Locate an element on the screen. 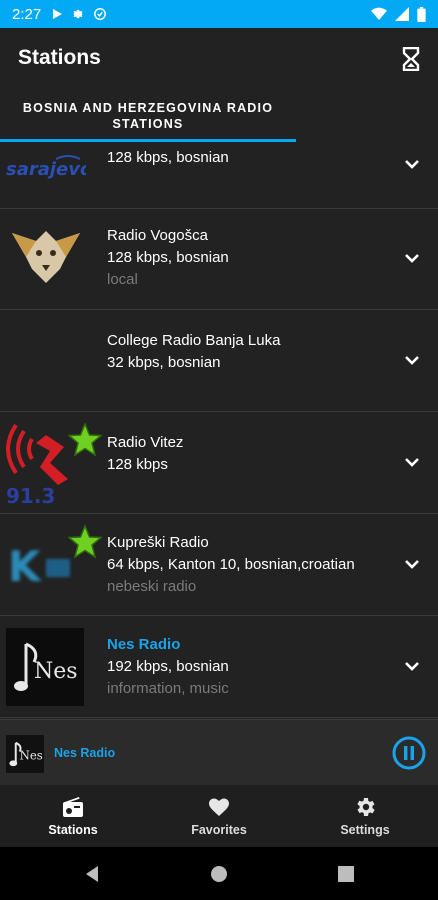  sleep-timer-button is located at coordinates (411, 59).